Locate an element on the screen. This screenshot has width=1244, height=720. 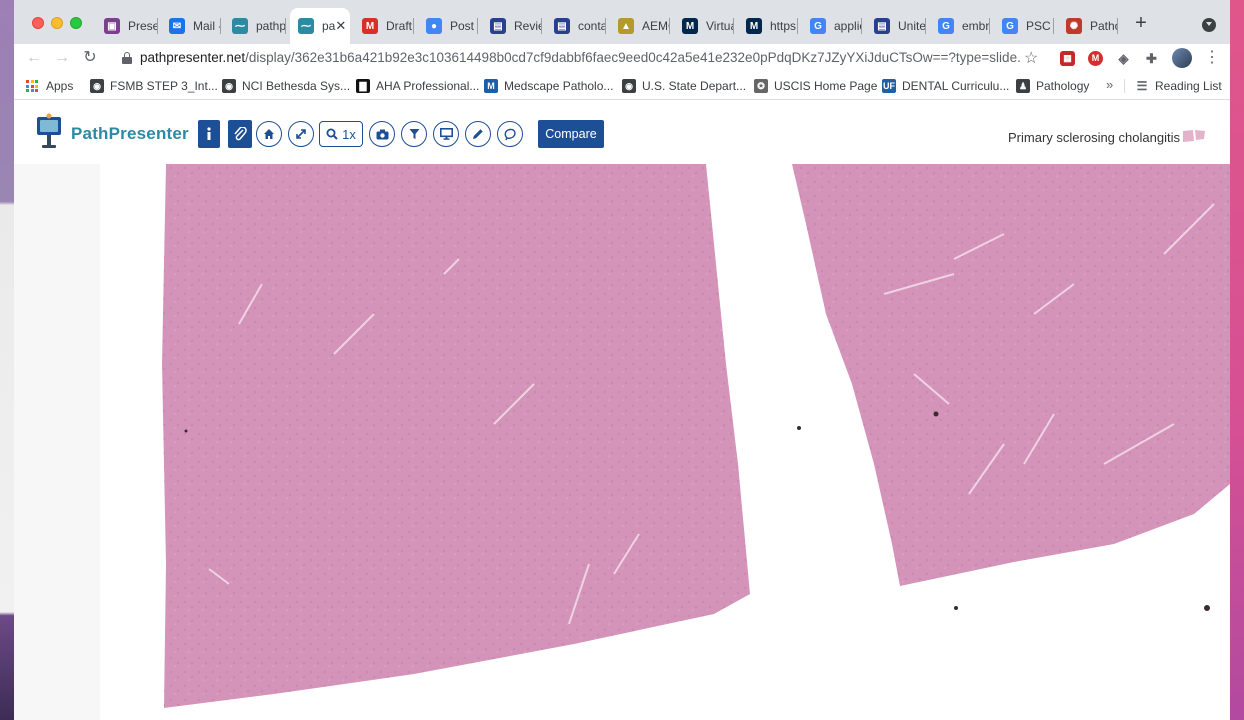
bookmark-favicon-icon: ▇ is located at coordinates (363, 86).